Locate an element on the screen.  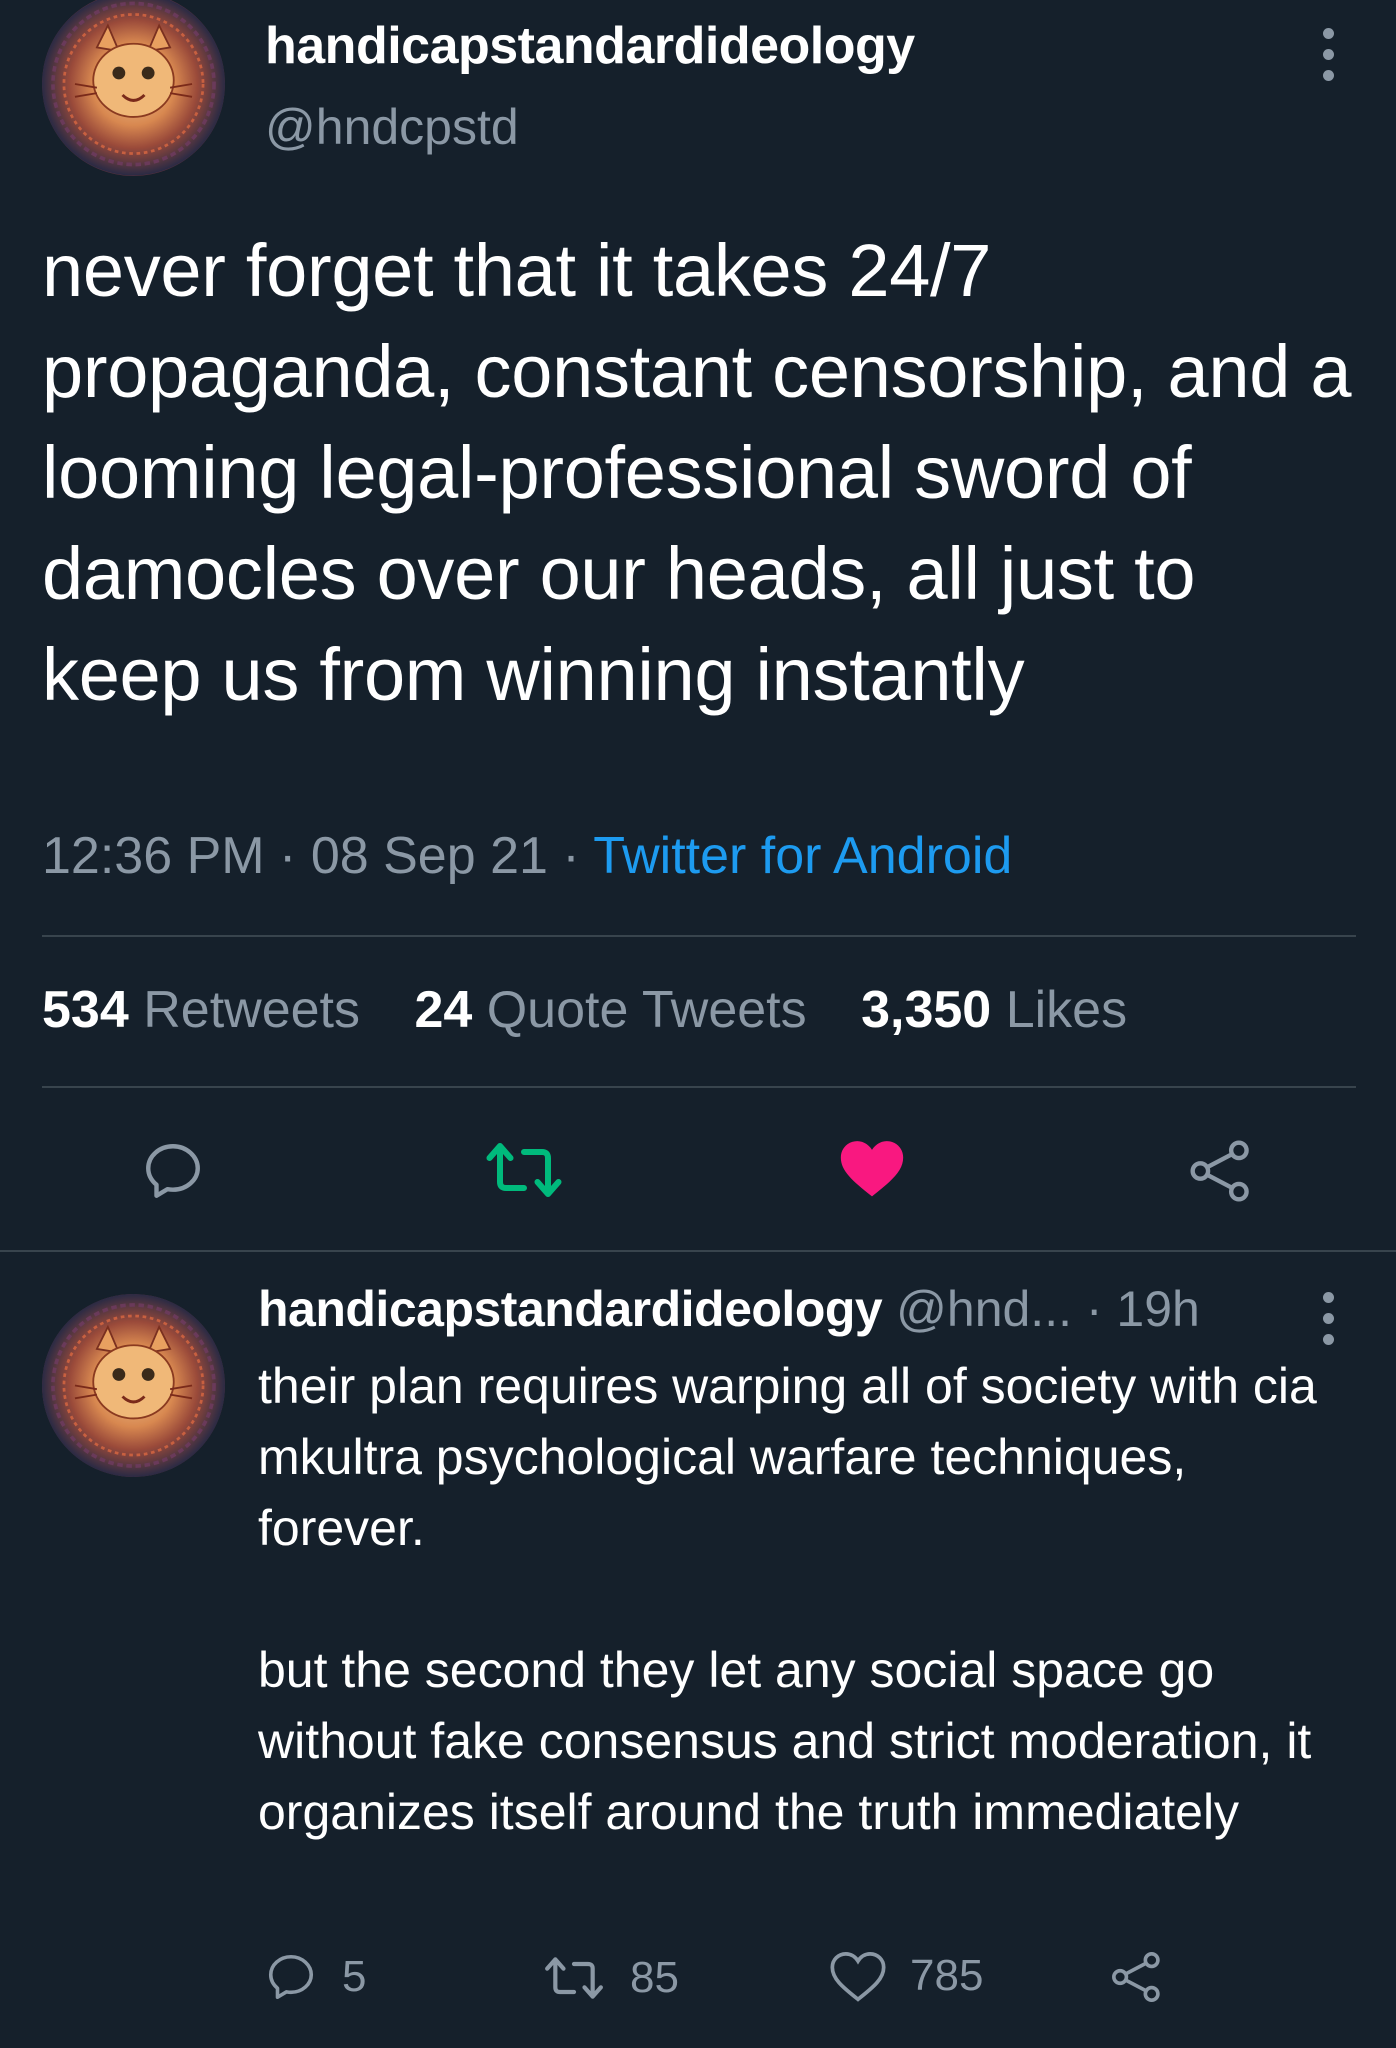
quotes-stat: 24 Quote Tweets is located at coordinates (610, 1010).